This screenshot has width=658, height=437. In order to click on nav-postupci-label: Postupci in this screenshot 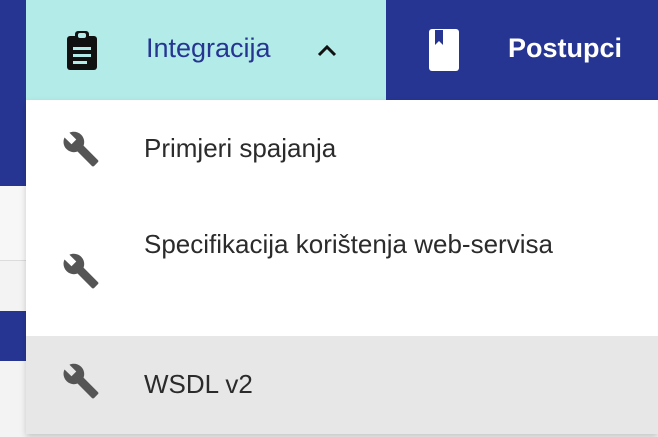, I will do `click(565, 48)`.